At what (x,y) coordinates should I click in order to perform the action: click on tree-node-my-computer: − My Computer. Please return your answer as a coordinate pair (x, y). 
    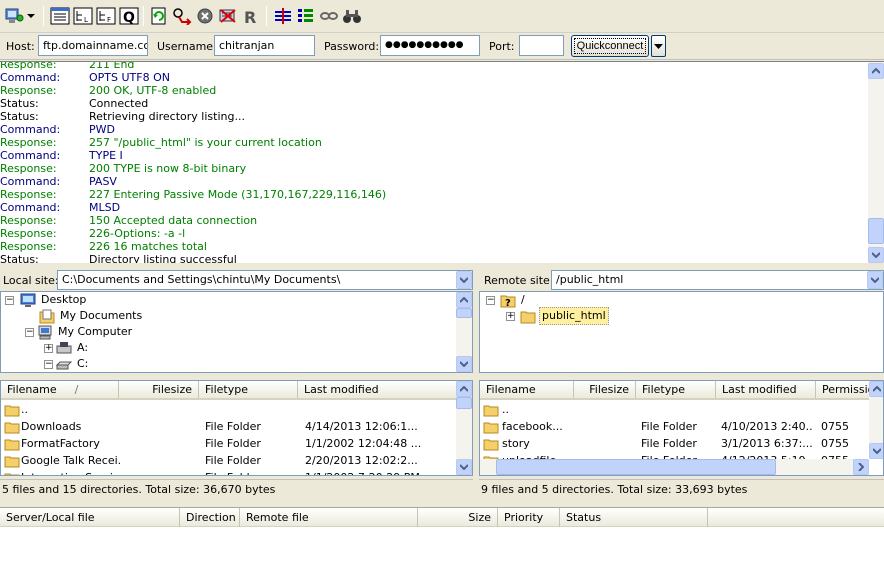
    Looking at the image, I should click on (79, 332).